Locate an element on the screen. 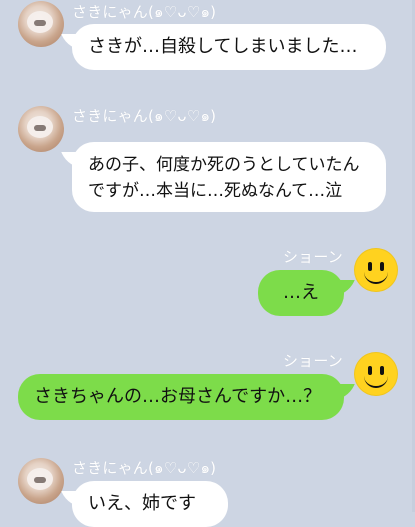  message-text: さきちゃんの…お母さんですか…？ is located at coordinates (178, 396).